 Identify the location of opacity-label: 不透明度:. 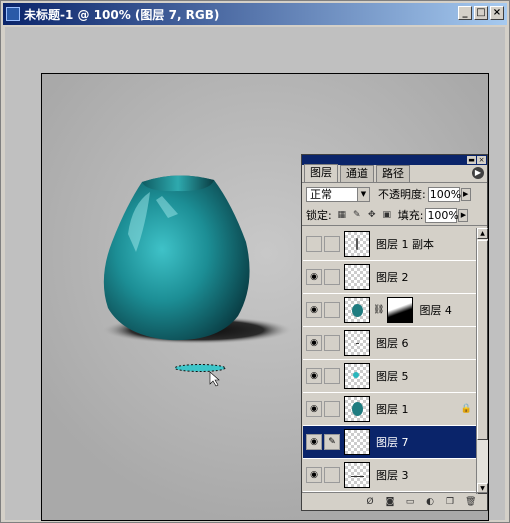
(402, 194).